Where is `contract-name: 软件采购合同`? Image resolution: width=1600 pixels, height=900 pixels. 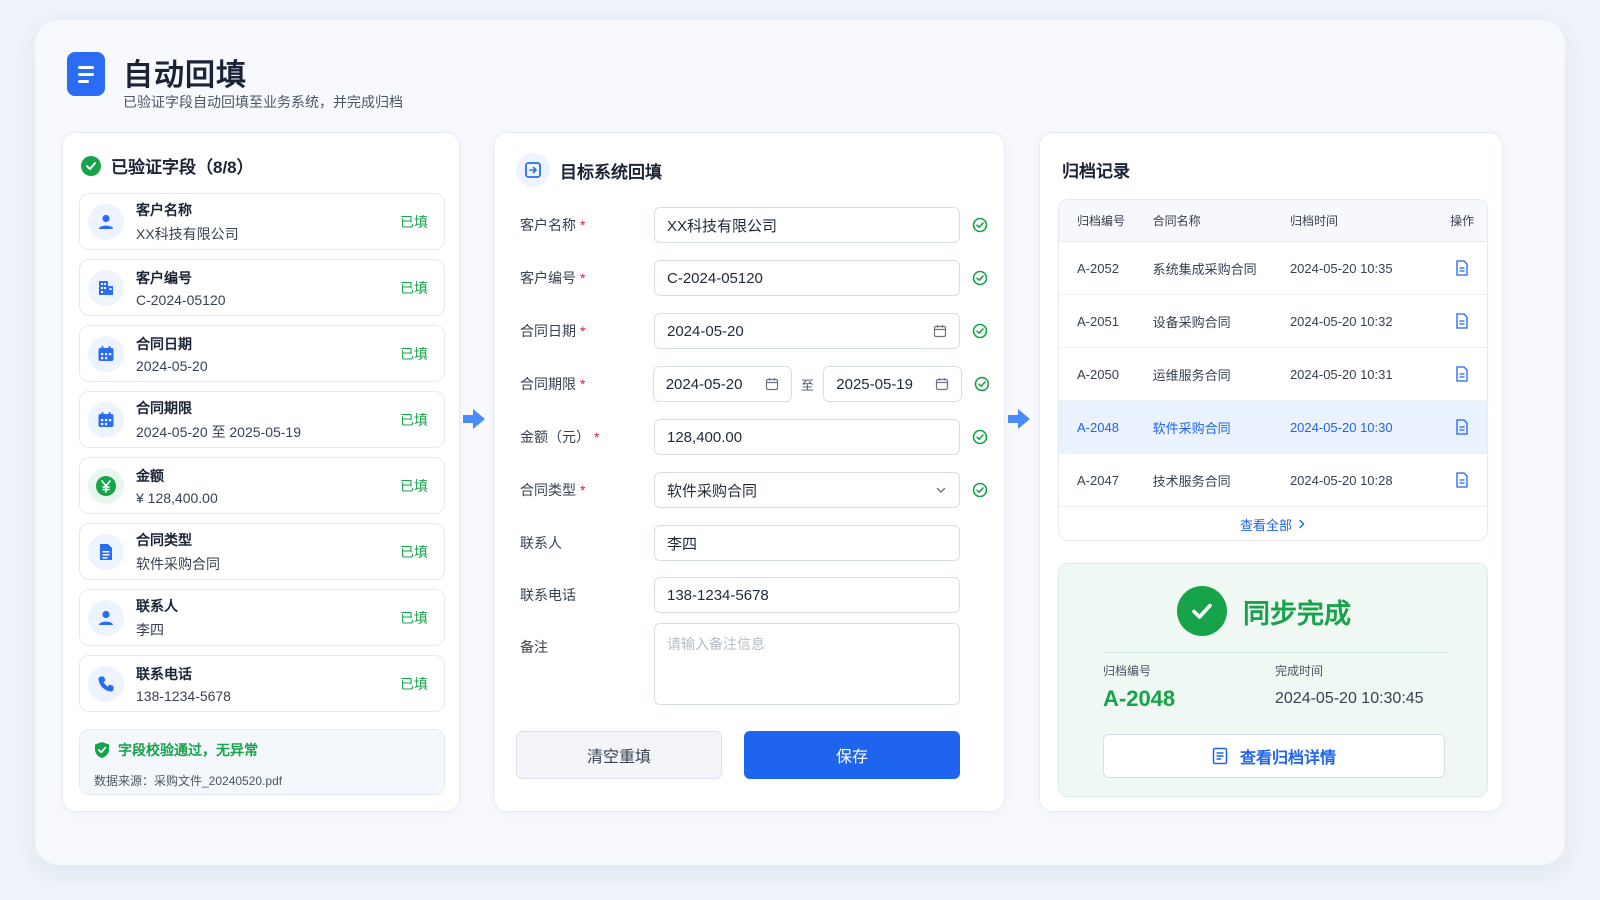
contract-name: 软件采购合同 is located at coordinates (1191, 428).